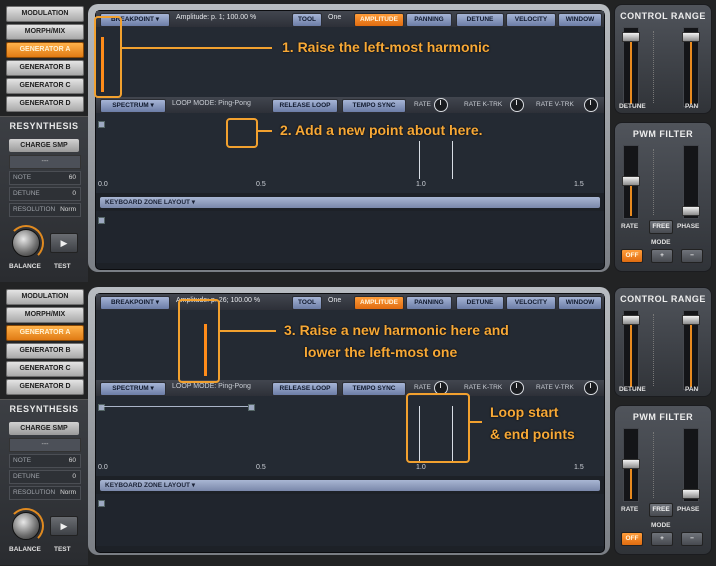 Image resolution: width=716 pixels, height=566 pixels. What do you see at coordinates (688, 509) in the screenshot?
I see `pwm-phase-label: PHASE` at bounding box center [688, 509].